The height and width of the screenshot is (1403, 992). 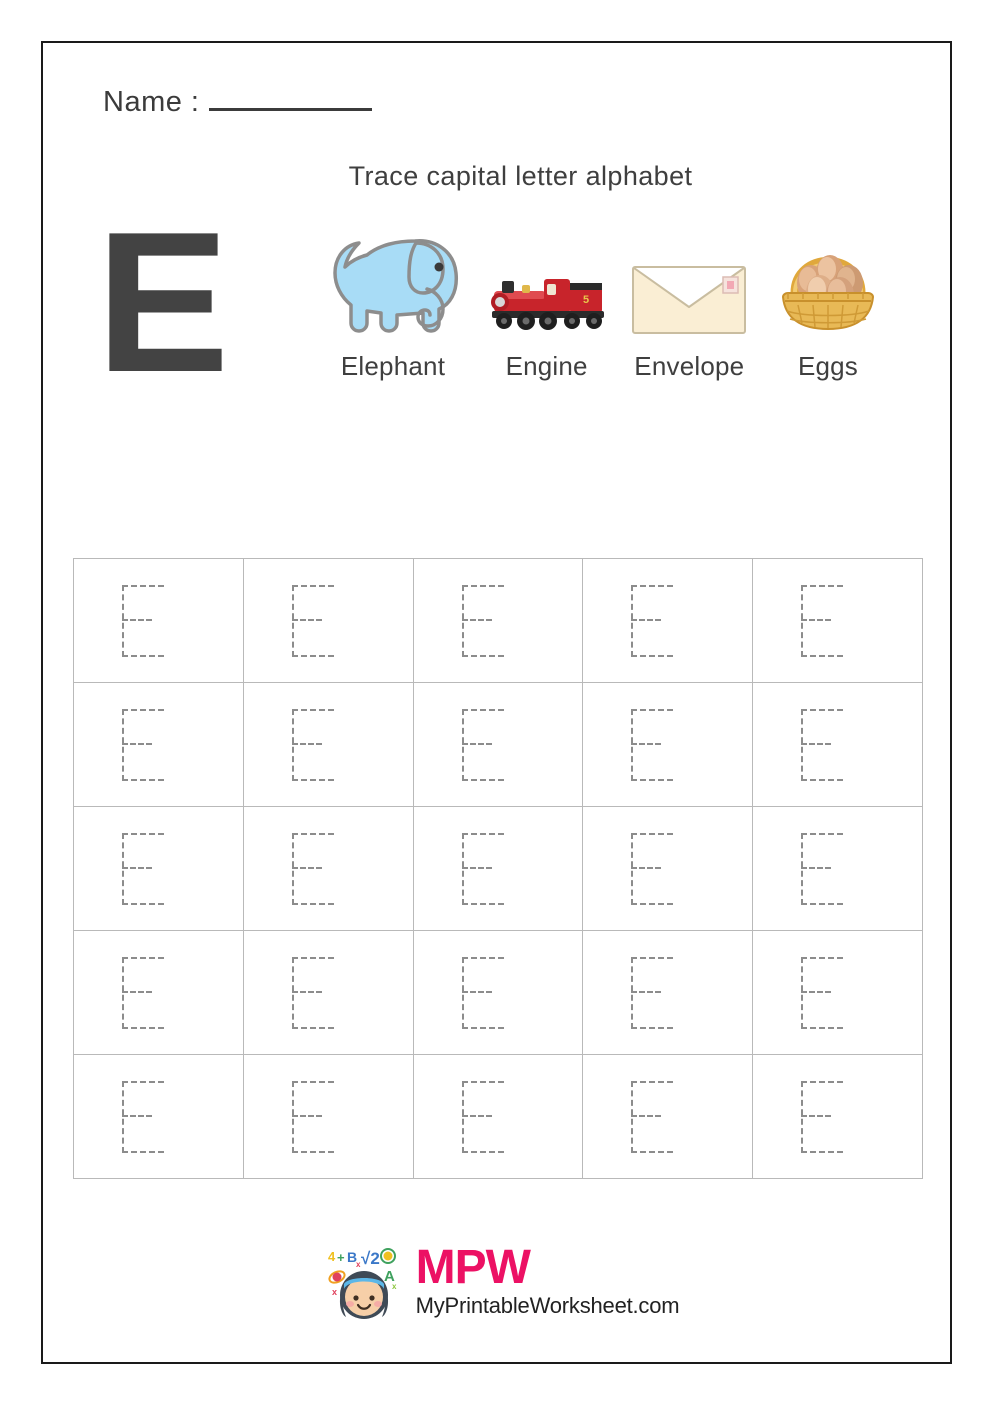 What do you see at coordinates (689, 366) in the screenshot?
I see `picture-label-envelope: Envelope` at bounding box center [689, 366].